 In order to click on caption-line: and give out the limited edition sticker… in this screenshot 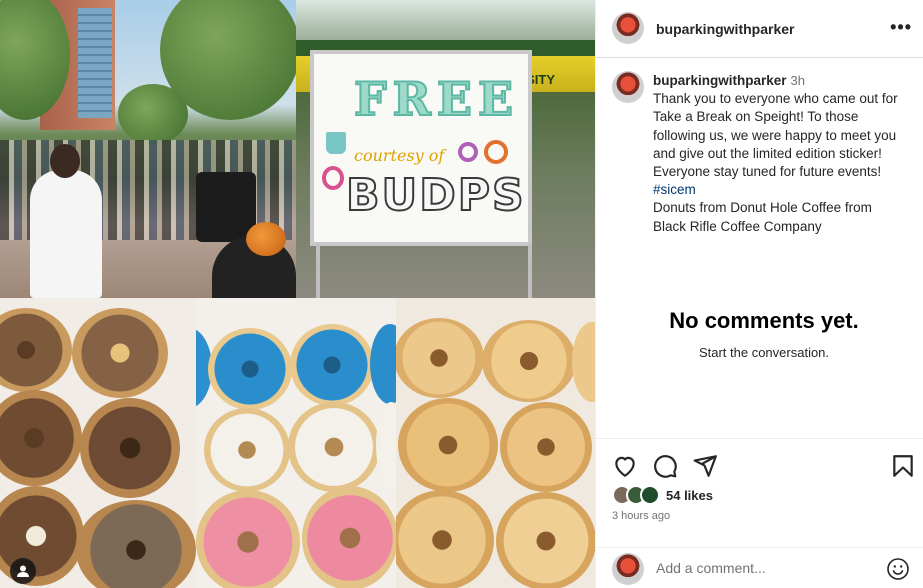, I will do `click(767, 153)`.